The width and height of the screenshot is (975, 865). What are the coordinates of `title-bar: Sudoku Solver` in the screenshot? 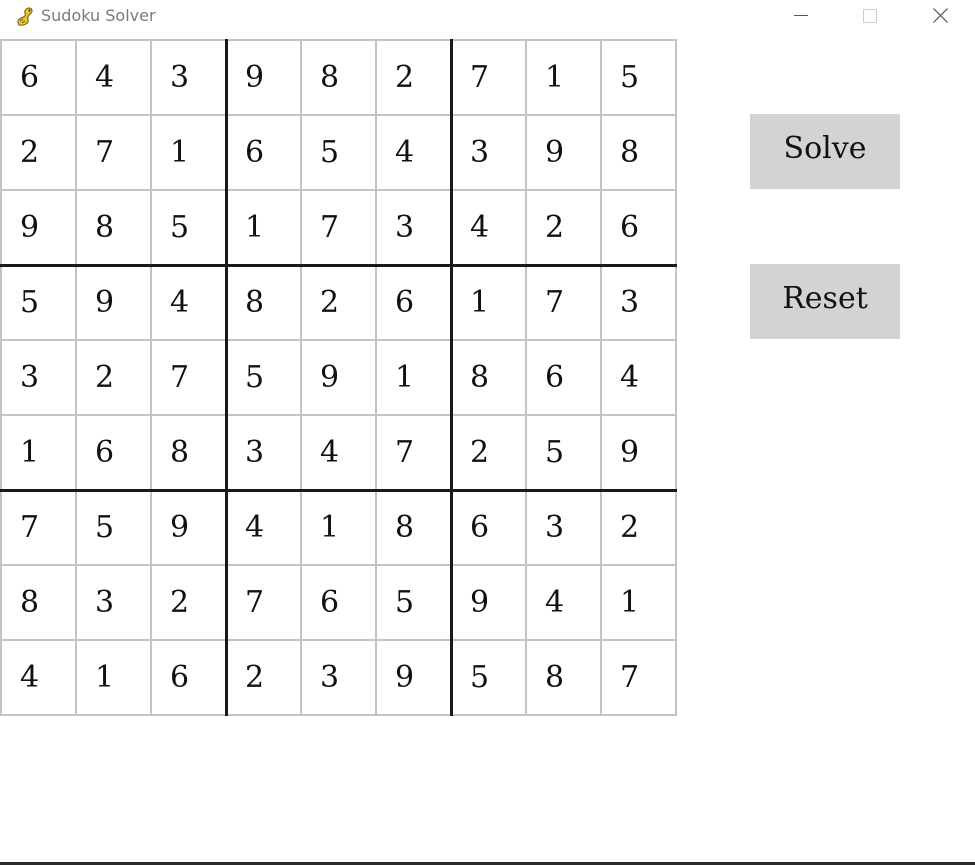 It's located at (487, 16).